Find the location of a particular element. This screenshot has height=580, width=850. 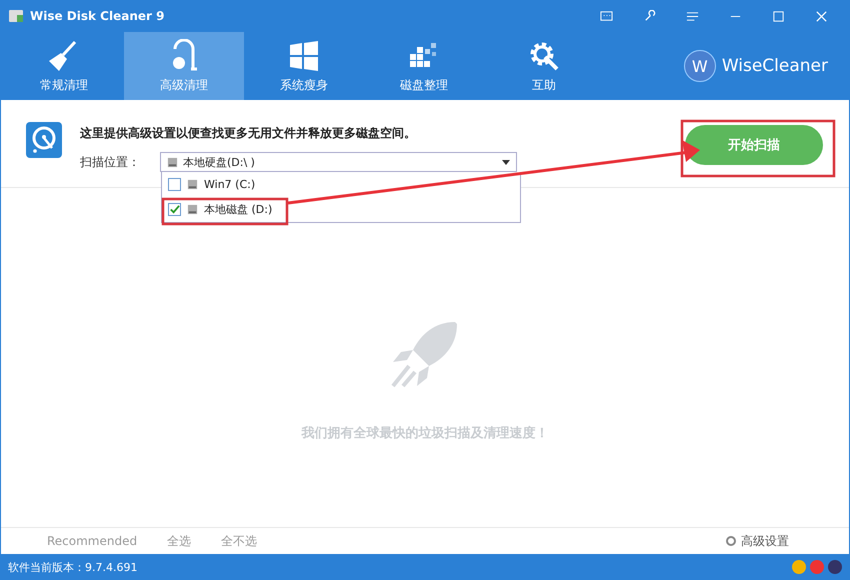

app-icon is located at coordinates (16, 16).